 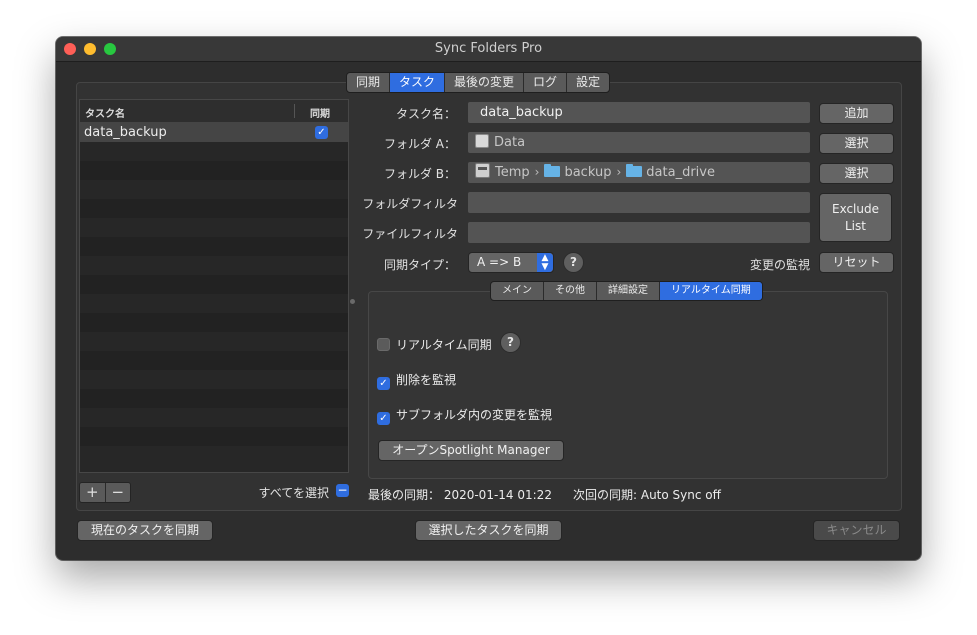 I want to click on watch-changes-label: 変更の監視, so click(x=779, y=265).